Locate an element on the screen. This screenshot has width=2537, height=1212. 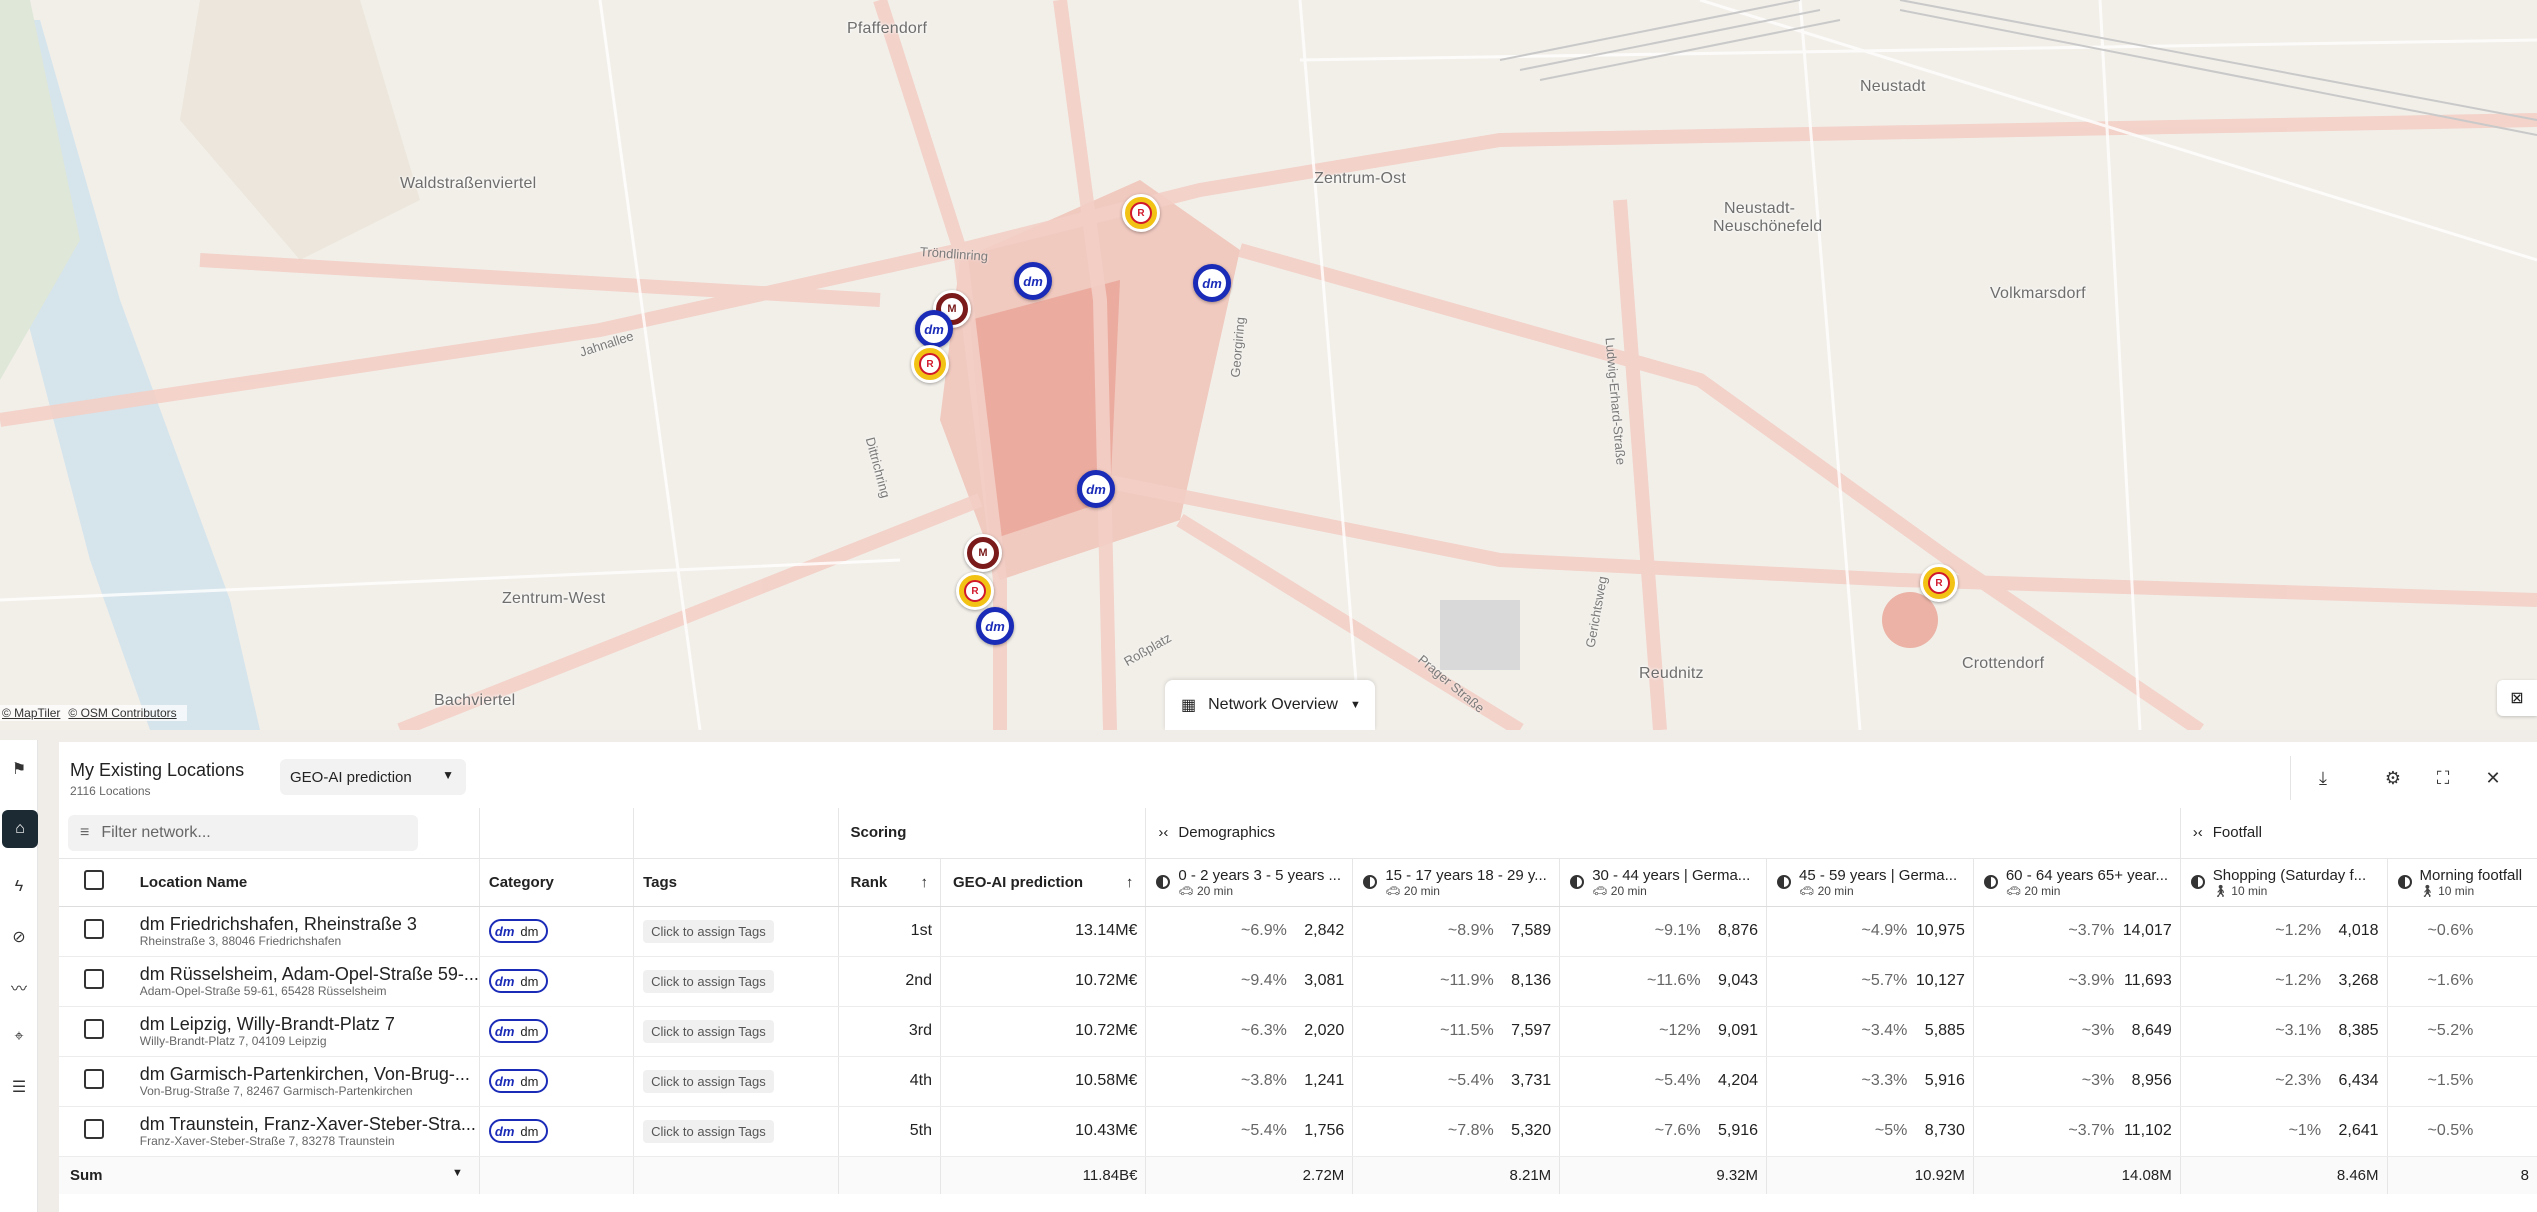
percent-value: ~3.4% is located at coordinates (1839, 1031).